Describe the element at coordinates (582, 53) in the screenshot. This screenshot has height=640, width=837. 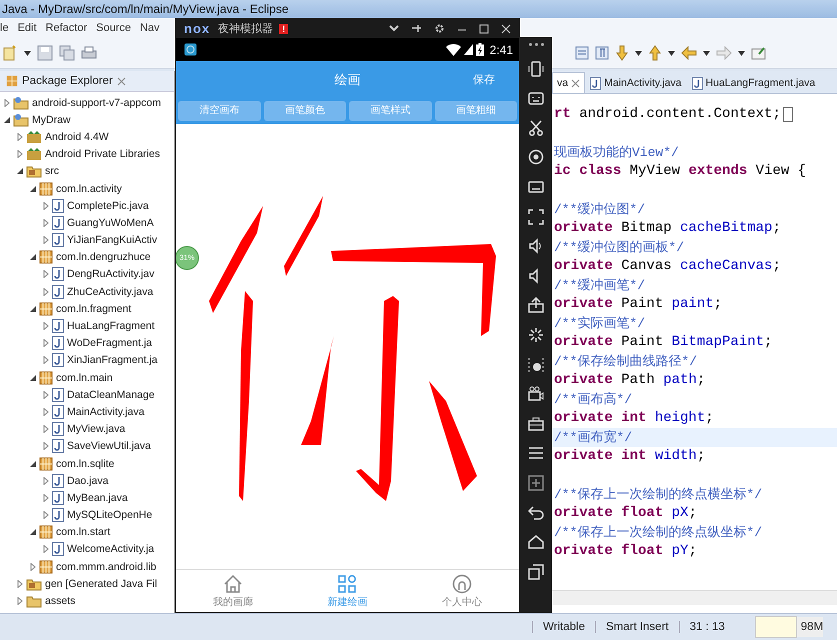
I see `toggle-icon` at that location.